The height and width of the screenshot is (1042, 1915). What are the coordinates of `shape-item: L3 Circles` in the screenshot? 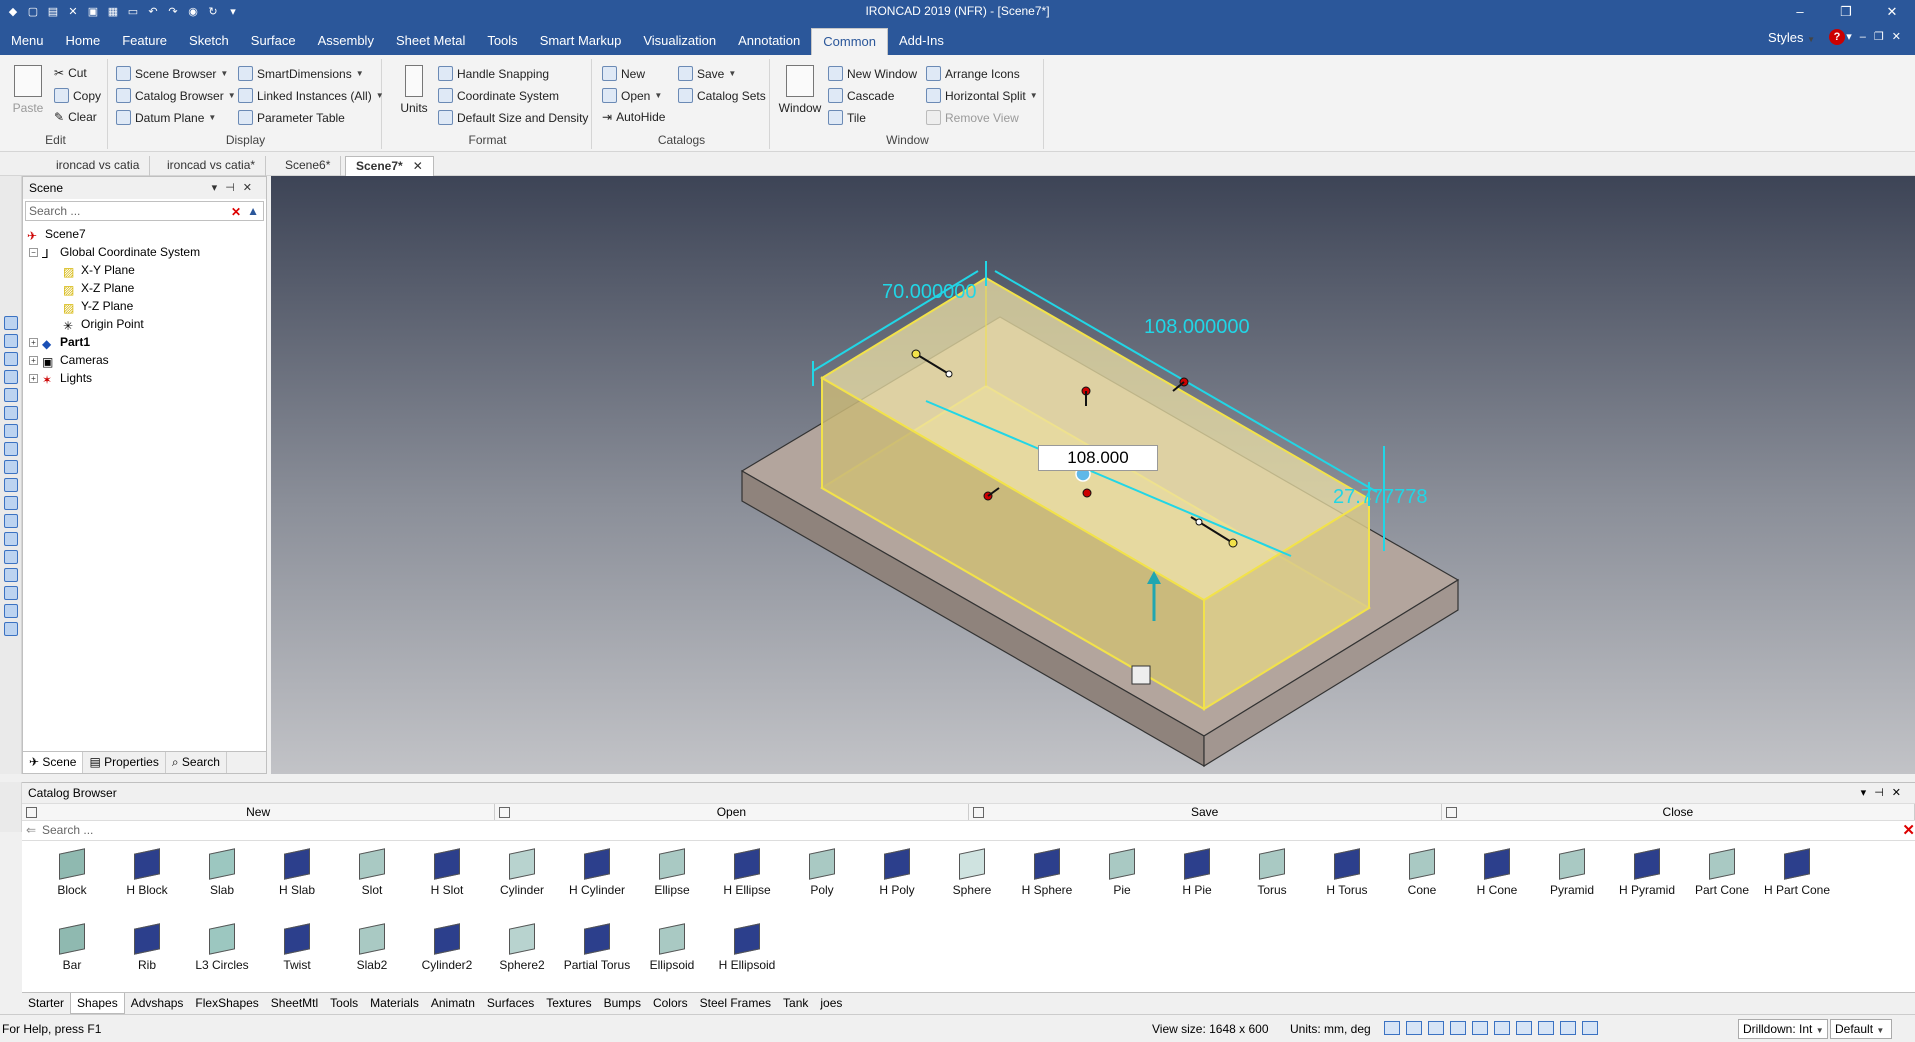 It's located at (222, 947).